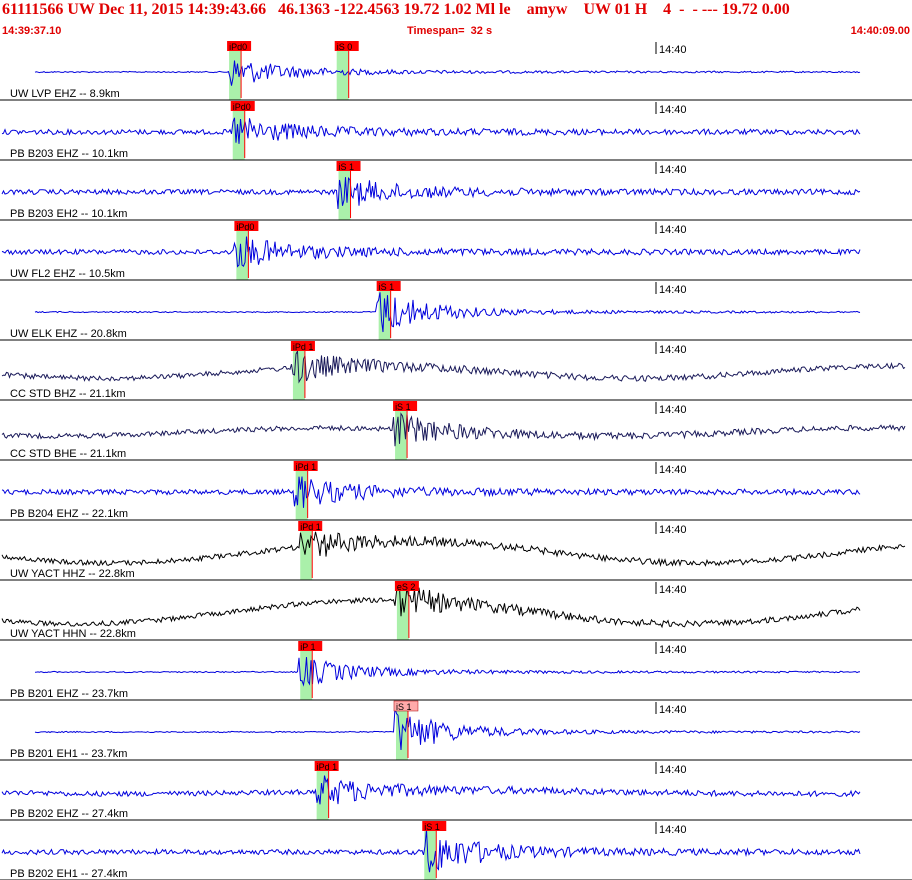 The image size is (912, 880). Describe the element at coordinates (880, 31) in the screenshot. I see `time-end-label: 14:40:09.00` at that location.